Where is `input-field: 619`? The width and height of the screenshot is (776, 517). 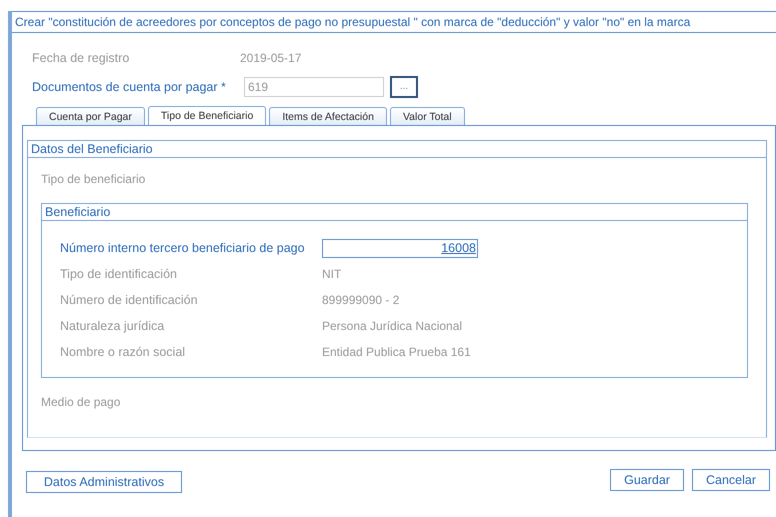
input-field: 619 is located at coordinates (314, 86).